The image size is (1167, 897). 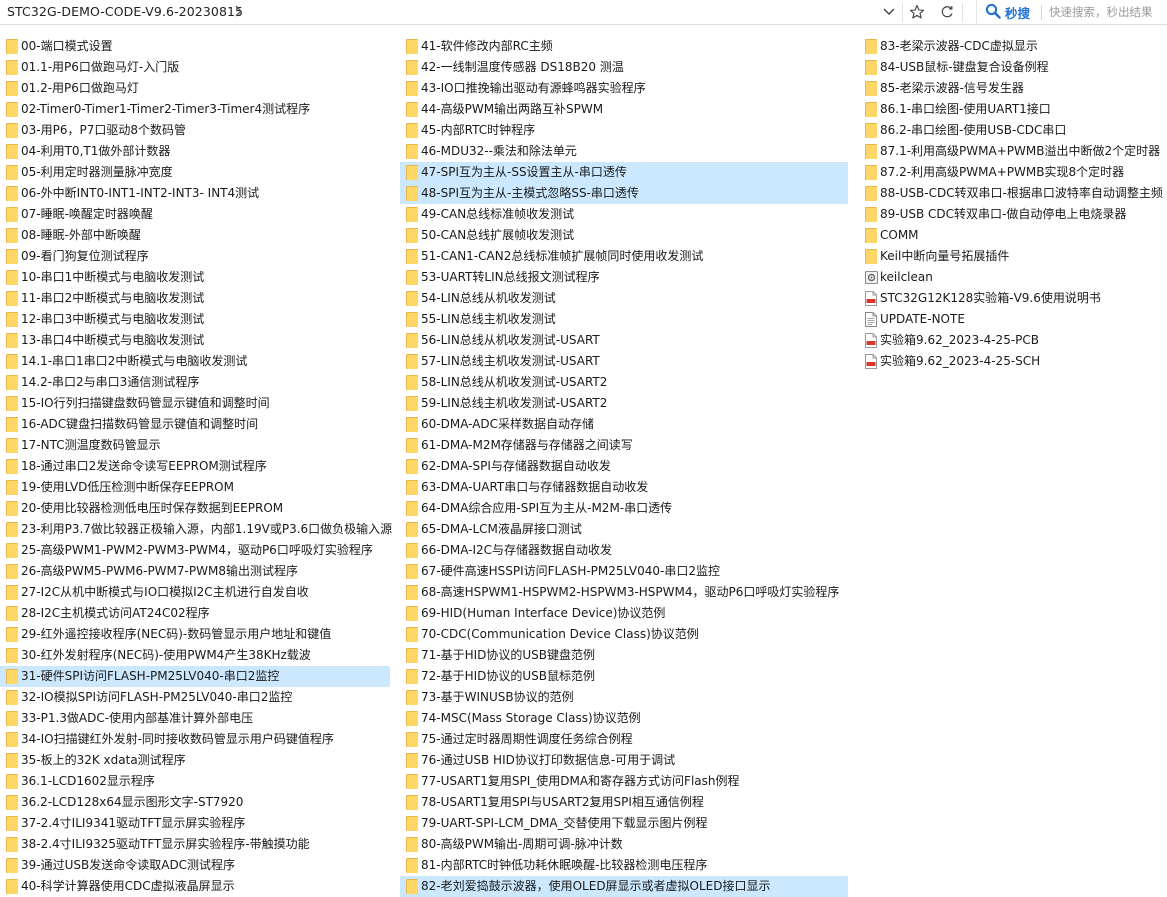 I want to click on folder-item: 34-IO扫描键红外发射-同时接收数码管显示用户码键值程序, so click(x=195, y=739).